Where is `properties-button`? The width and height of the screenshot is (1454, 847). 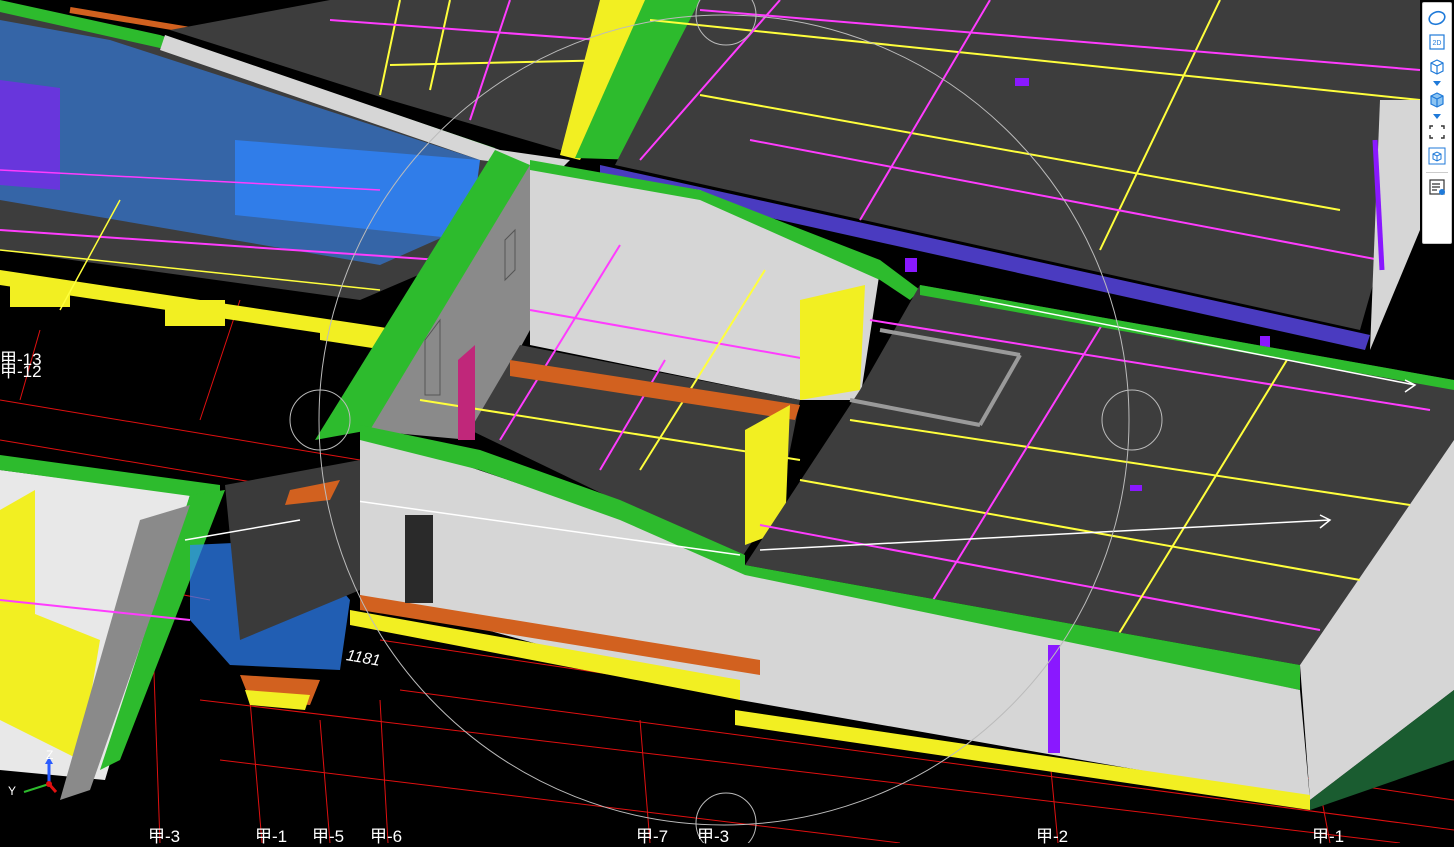
properties-button is located at coordinates (1437, 187).